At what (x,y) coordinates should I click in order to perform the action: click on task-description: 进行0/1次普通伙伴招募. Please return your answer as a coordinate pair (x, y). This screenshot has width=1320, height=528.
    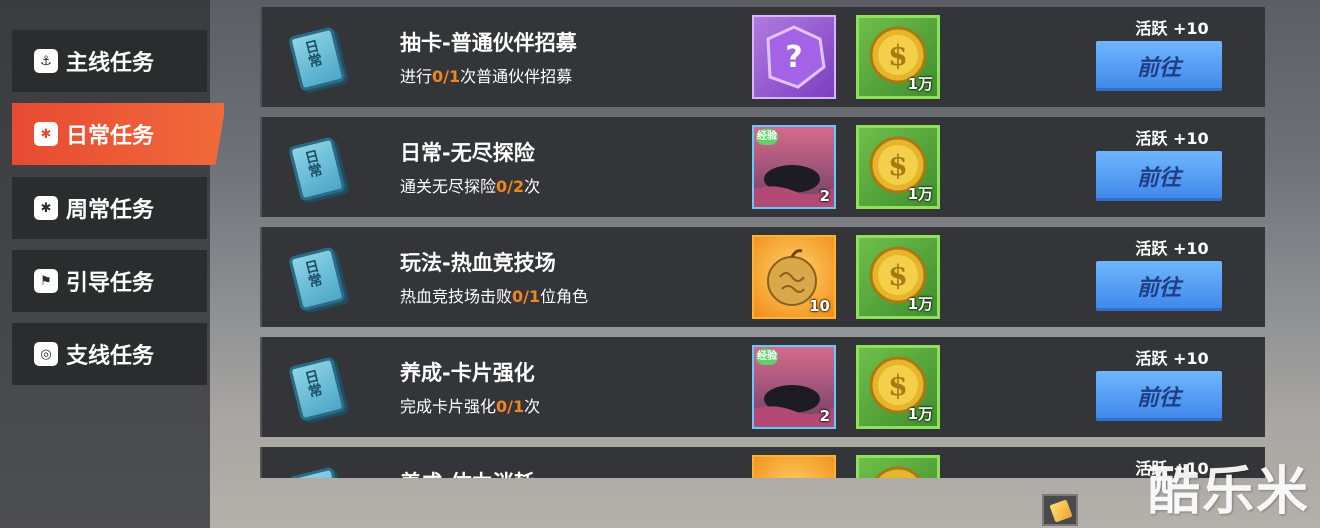
    Looking at the image, I should click on (486, 76).